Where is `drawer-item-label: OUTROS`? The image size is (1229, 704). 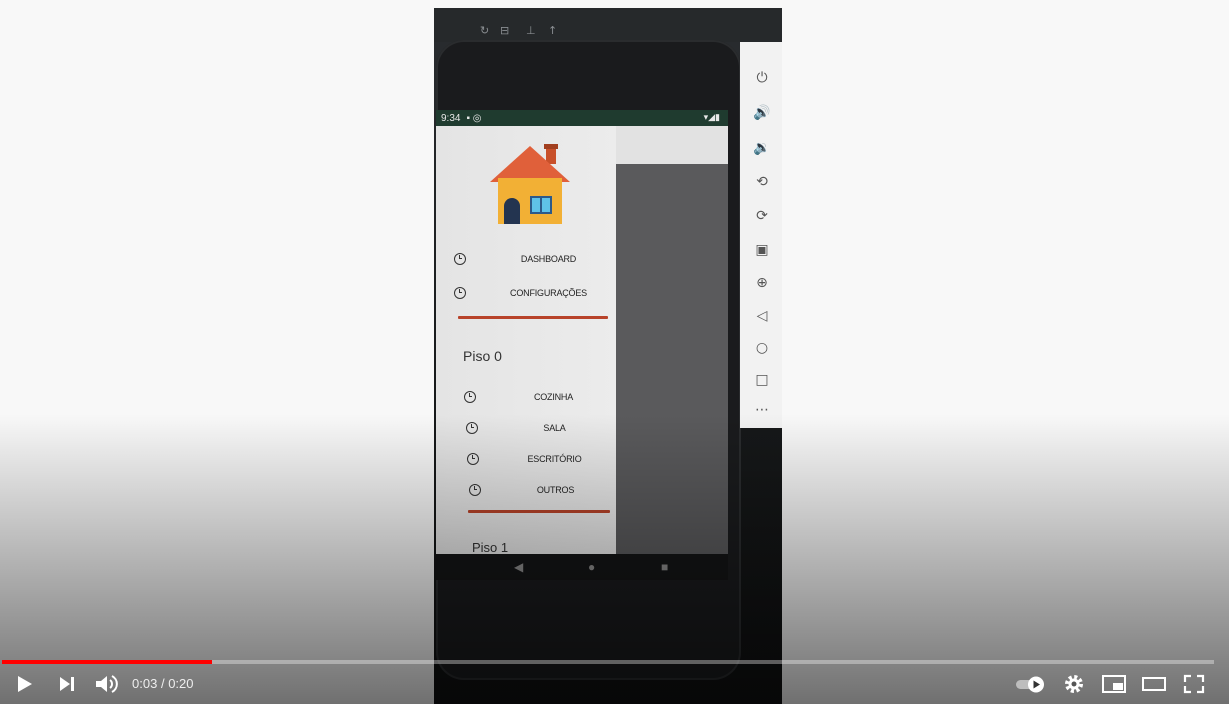
drawer-item-label: OUTROS is located at coordinates (555, 490).